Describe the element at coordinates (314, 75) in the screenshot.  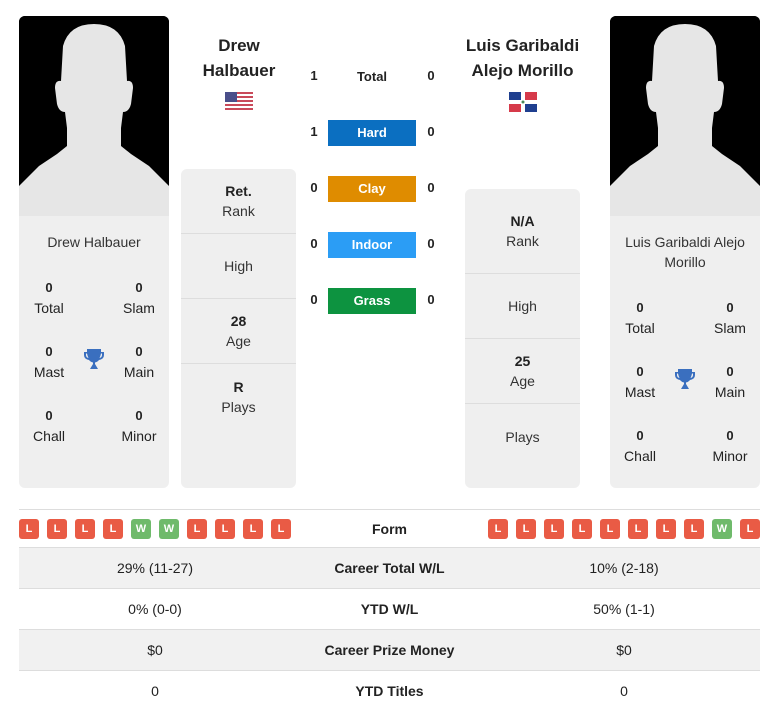
I see `h2h-total-p1: 1` at that location.